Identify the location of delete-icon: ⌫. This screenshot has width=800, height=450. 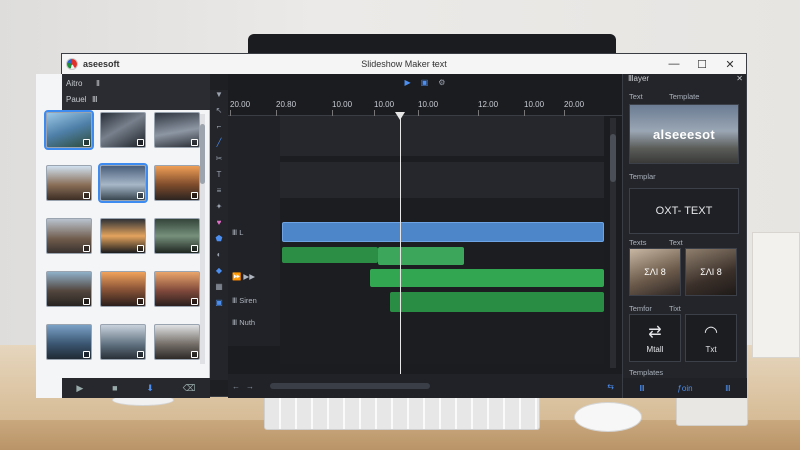
(189, 388).